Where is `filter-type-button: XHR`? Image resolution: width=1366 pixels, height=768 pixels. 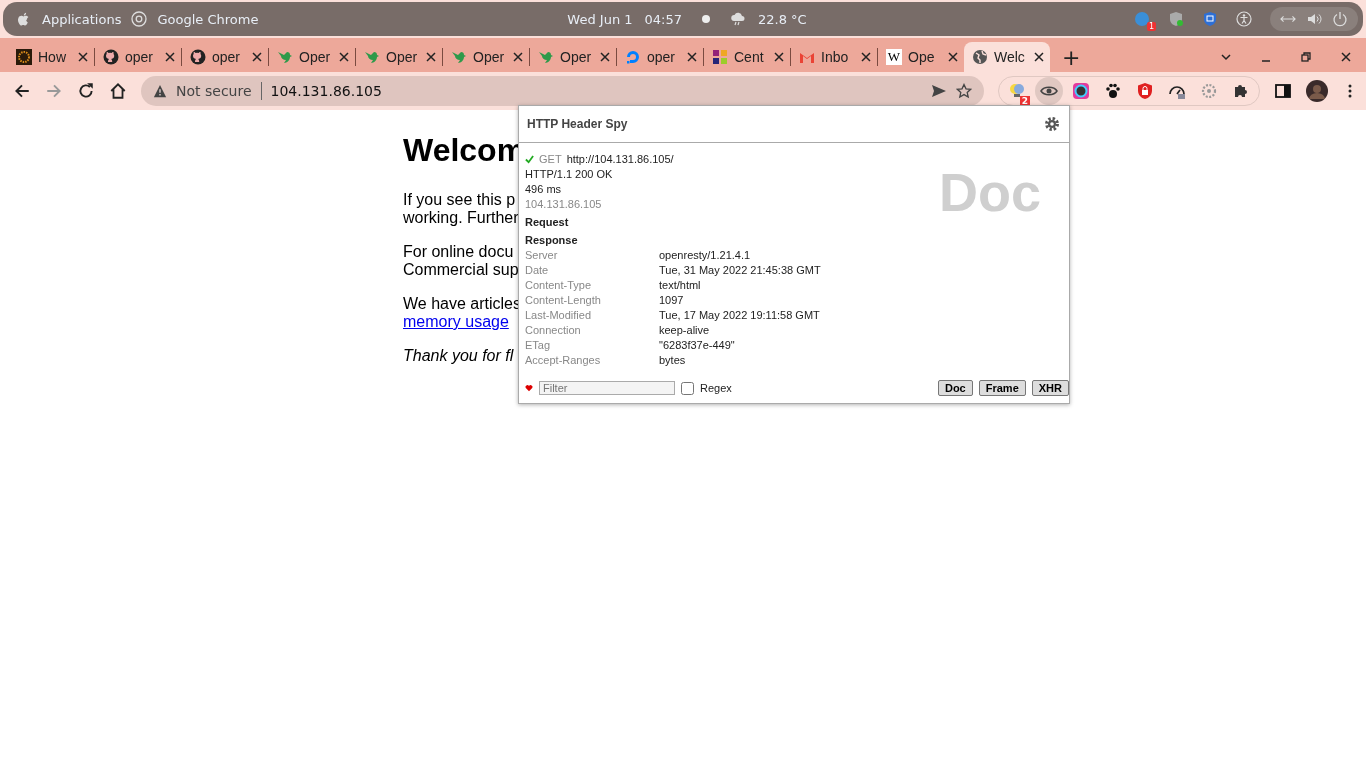 filter-type-button: XHR is located at coordinates (1050, 388).